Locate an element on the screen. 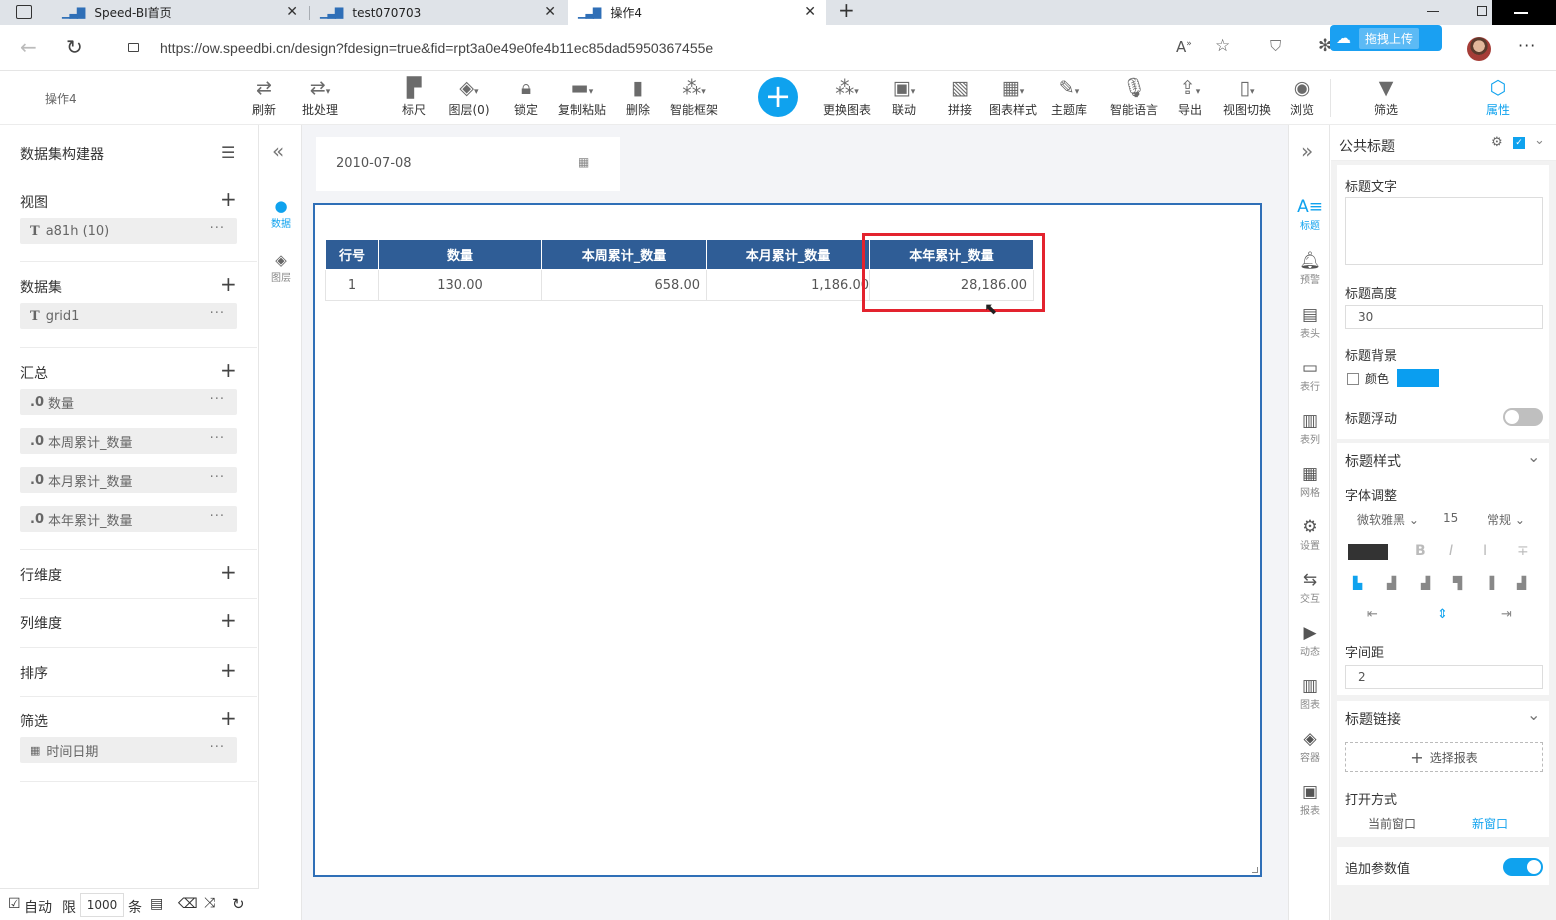 This screenshot has height=920, width=1556. view-switch-button: ▯▾ 视图切换 is located at coordinates (1247, 99).